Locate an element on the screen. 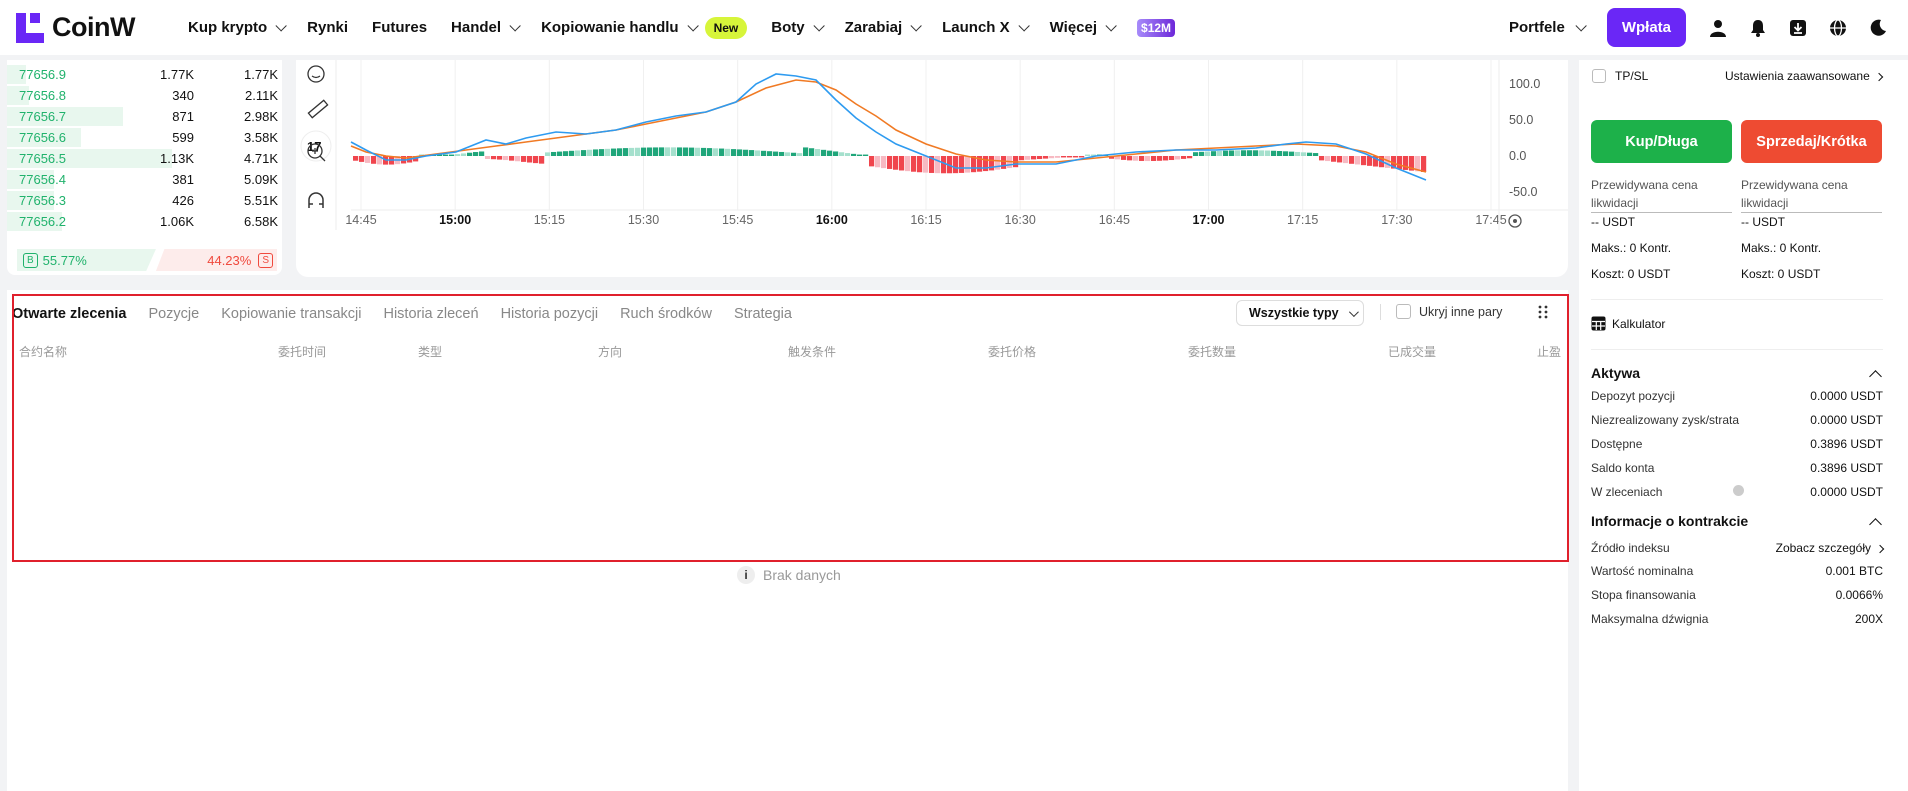  nav-item-launch-x: Launch X is located at coordinates (986, 27).